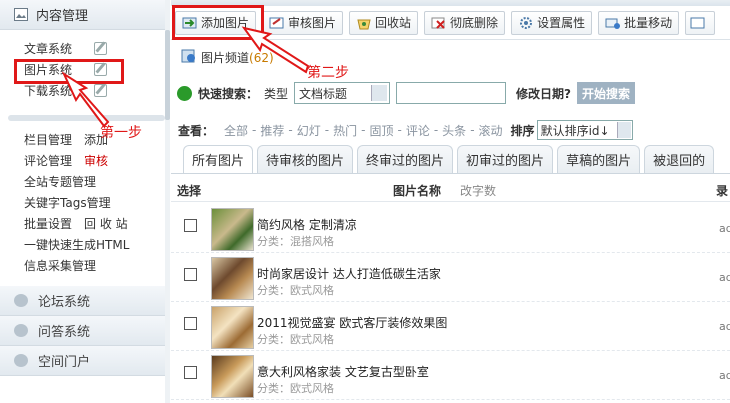  I want to click on filter-slideshow: 幻灯, so click(309, 130).